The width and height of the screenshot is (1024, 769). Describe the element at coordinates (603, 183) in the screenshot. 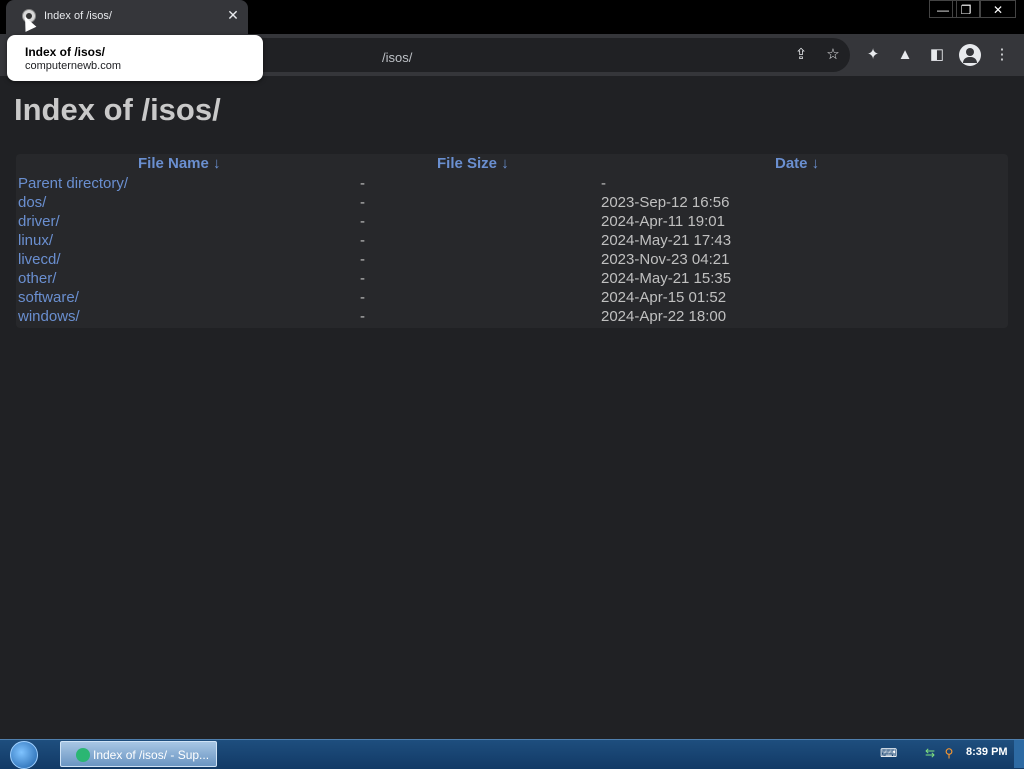

I see `file-date: -` at that location.